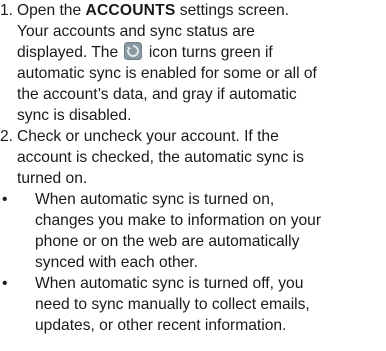 The image size is (386, 351). What do you see at coordinates (52, 178) in the screenshot?
I see `step-2-line-3: turned on.` at bounding box center [52, 178].